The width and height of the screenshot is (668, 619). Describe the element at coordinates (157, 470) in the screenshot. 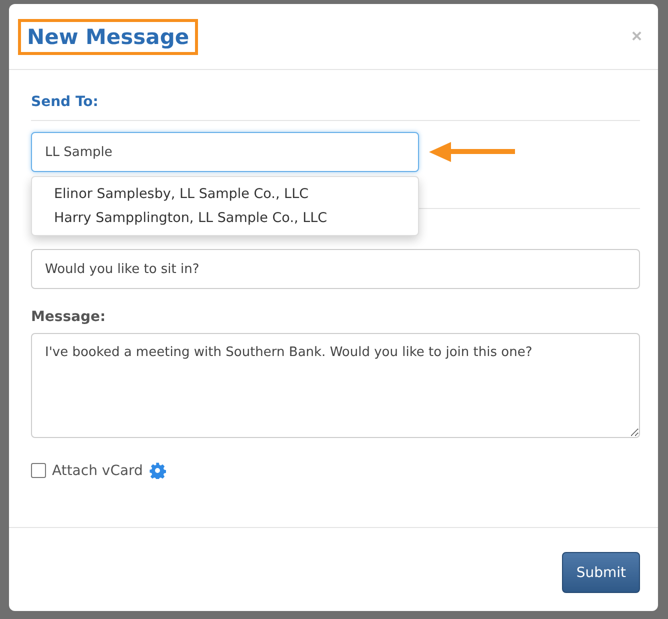

I see `settings-icon` at that location.